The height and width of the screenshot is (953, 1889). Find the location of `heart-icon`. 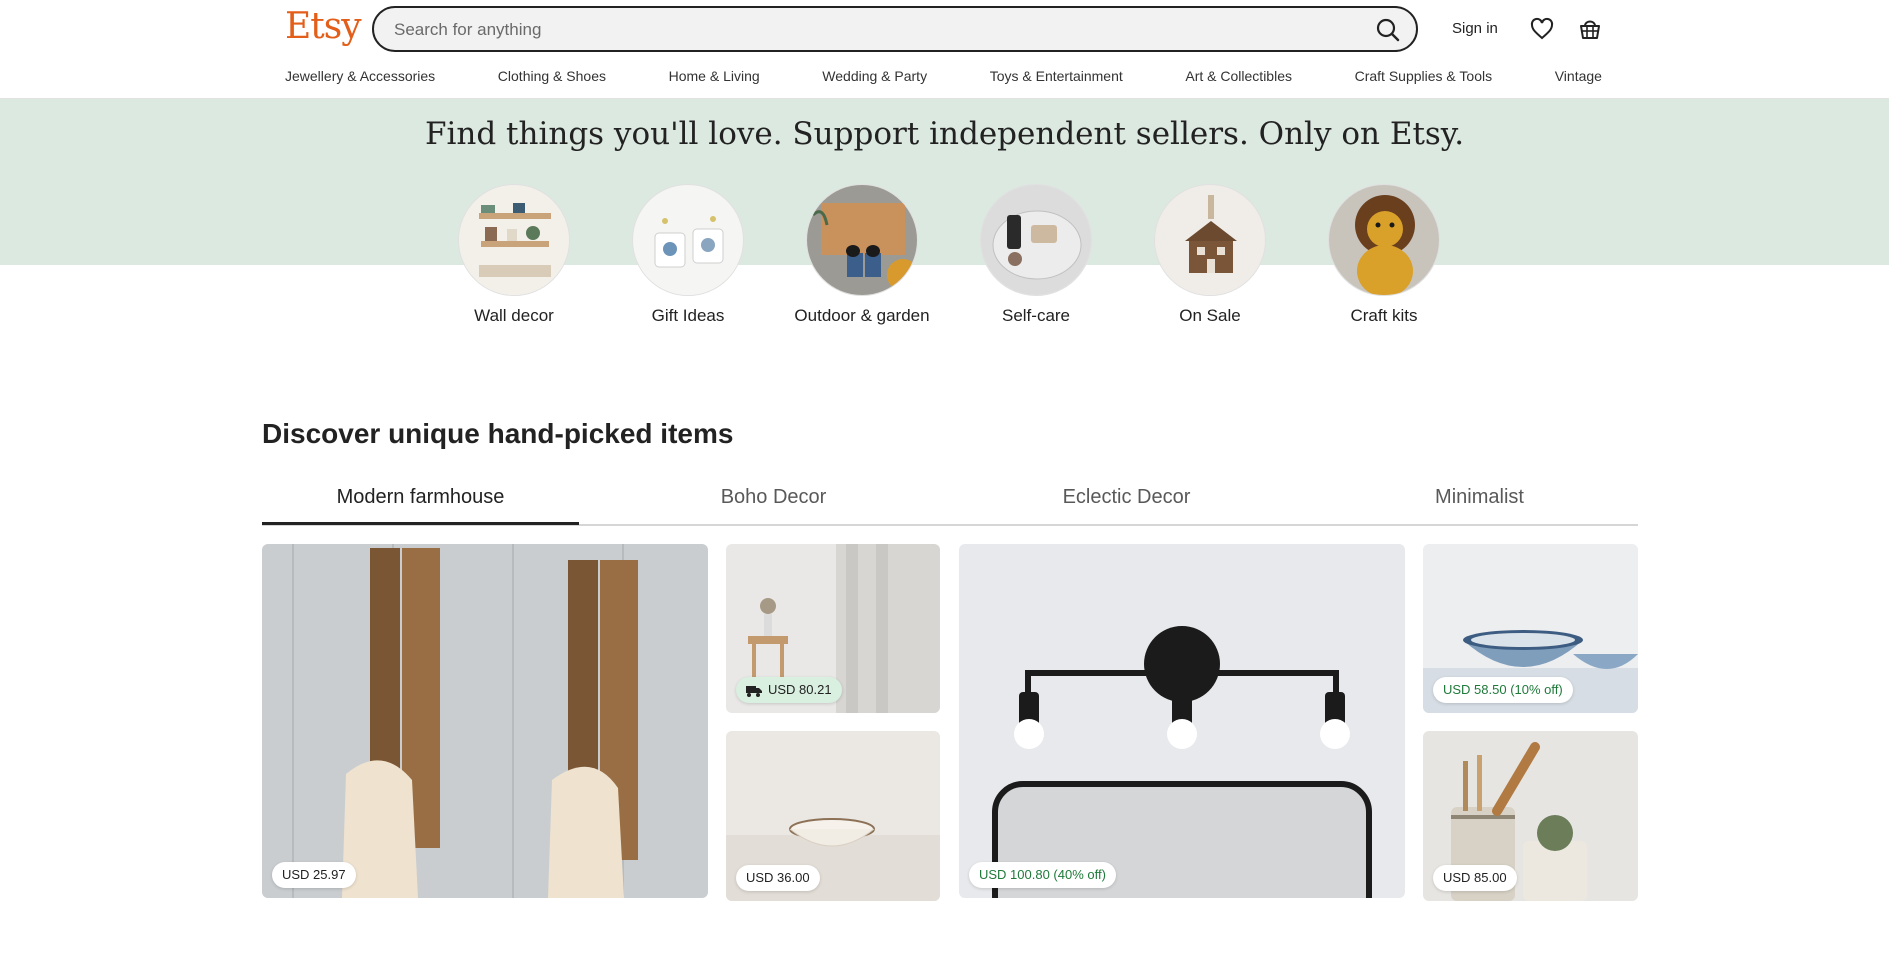

heart-icon is located at coordinates (1542, 28).